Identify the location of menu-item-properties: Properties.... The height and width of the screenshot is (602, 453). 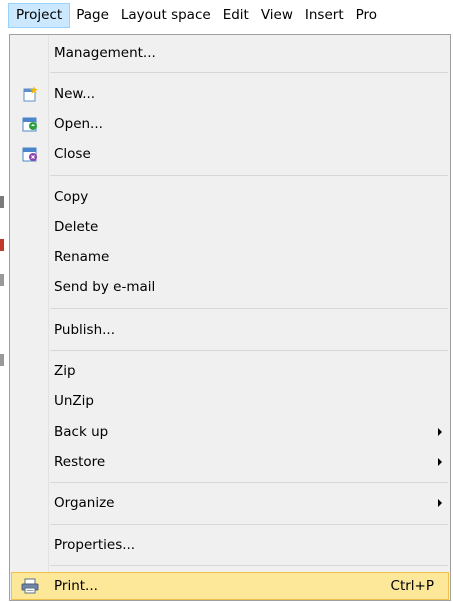
(230, 545).